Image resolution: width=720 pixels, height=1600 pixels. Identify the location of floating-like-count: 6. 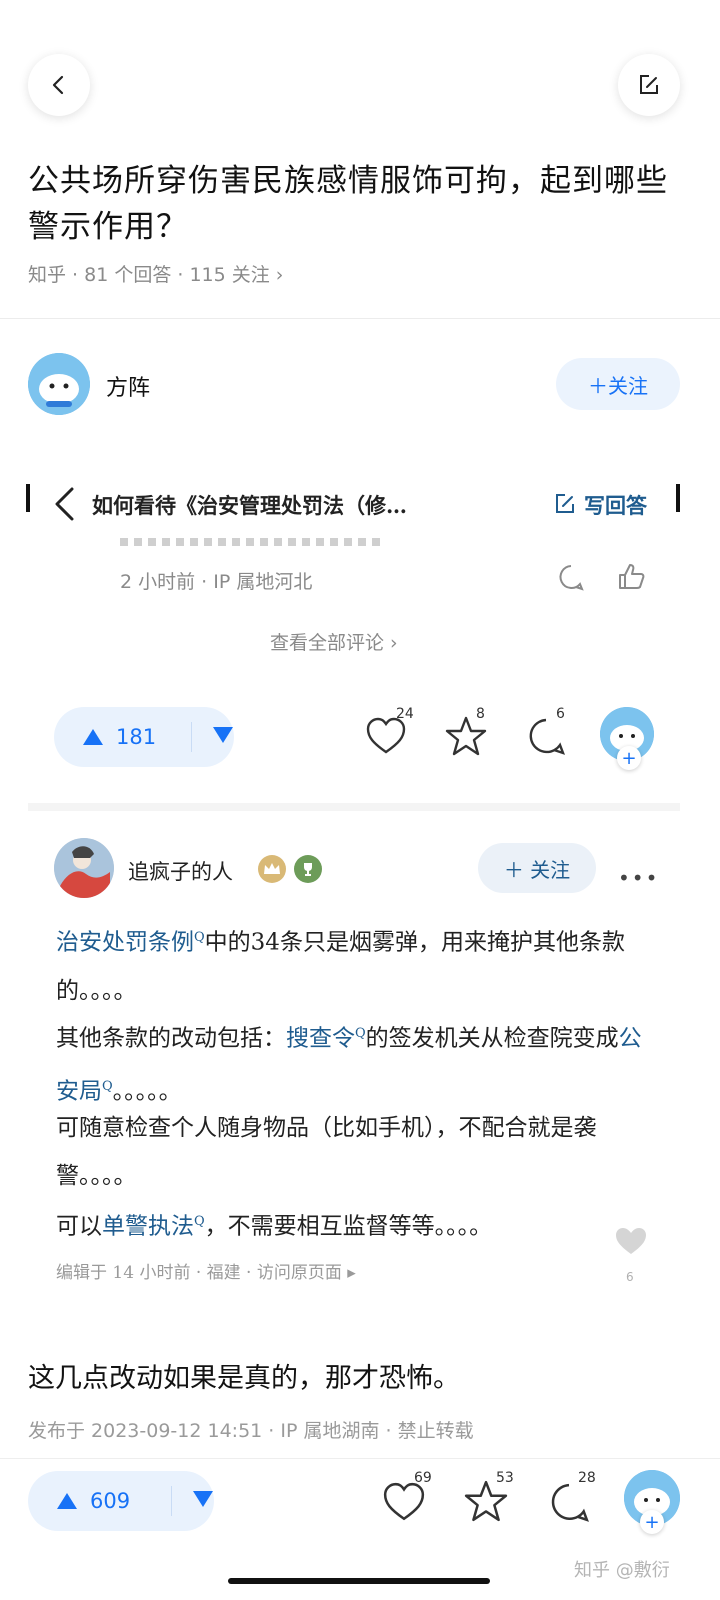
(630, 1277).